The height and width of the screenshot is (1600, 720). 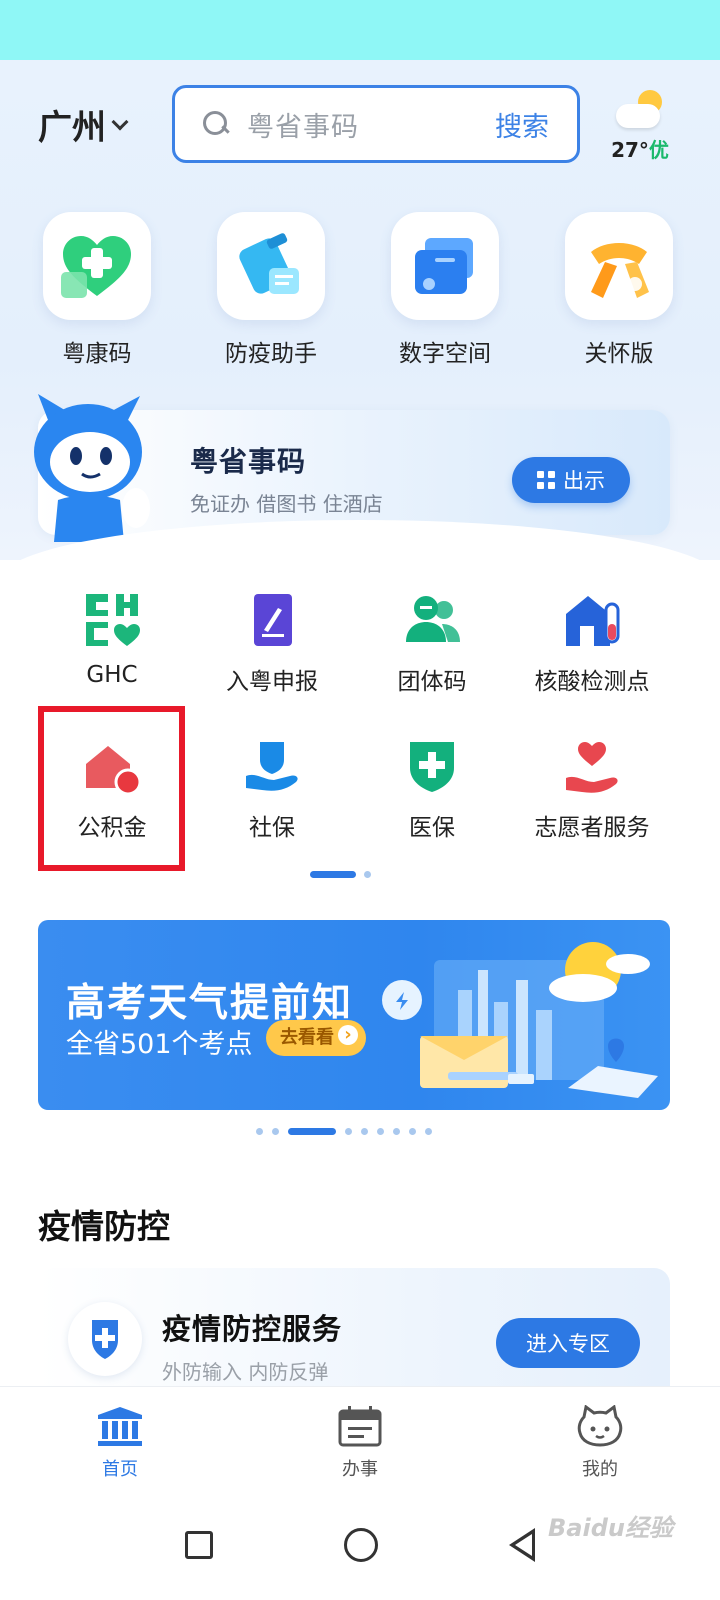 What do you see at coordinates (640, 111) in the screenshot?
I see `partly-cloudy-icon` at bounding box center [640, 111].